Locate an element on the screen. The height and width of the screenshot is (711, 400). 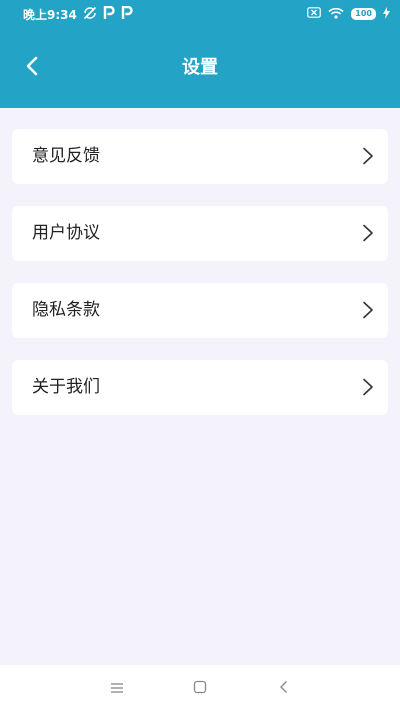
chevron-left-icon is located at coordinates (32, 68).